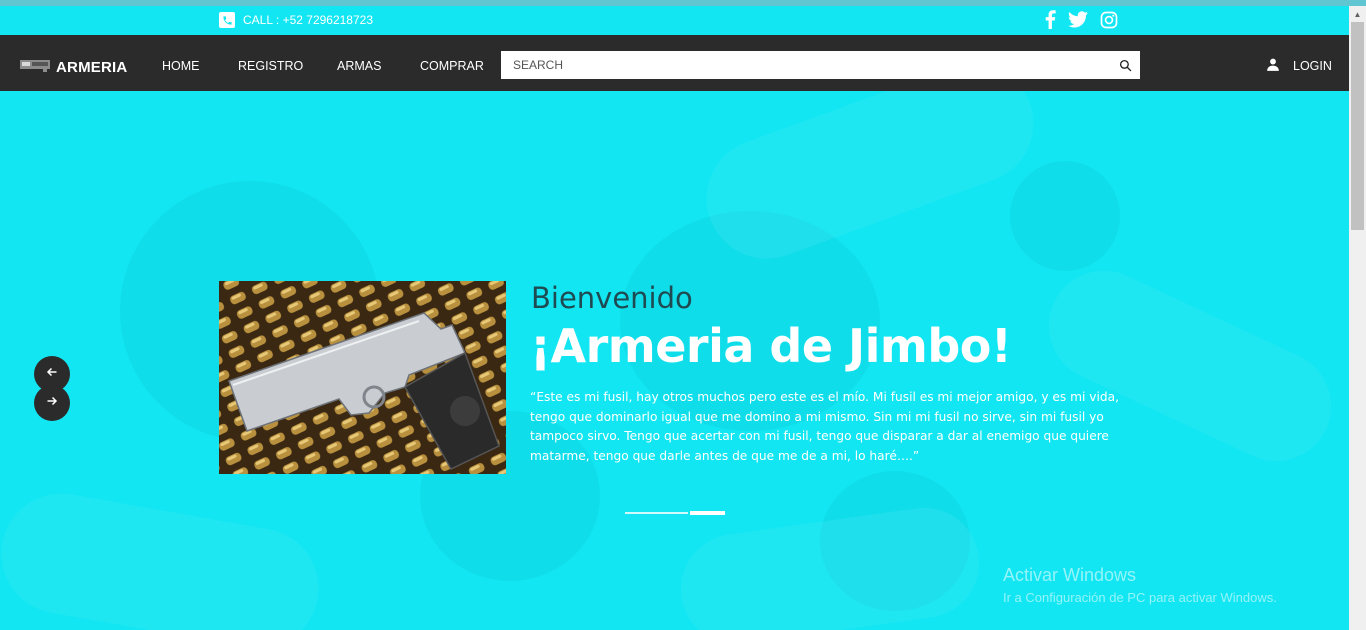 Image resolution: width=1366 pixels, height=630 pixels. I want to click on page-scrollbar: ▲, so click(1357, 318).